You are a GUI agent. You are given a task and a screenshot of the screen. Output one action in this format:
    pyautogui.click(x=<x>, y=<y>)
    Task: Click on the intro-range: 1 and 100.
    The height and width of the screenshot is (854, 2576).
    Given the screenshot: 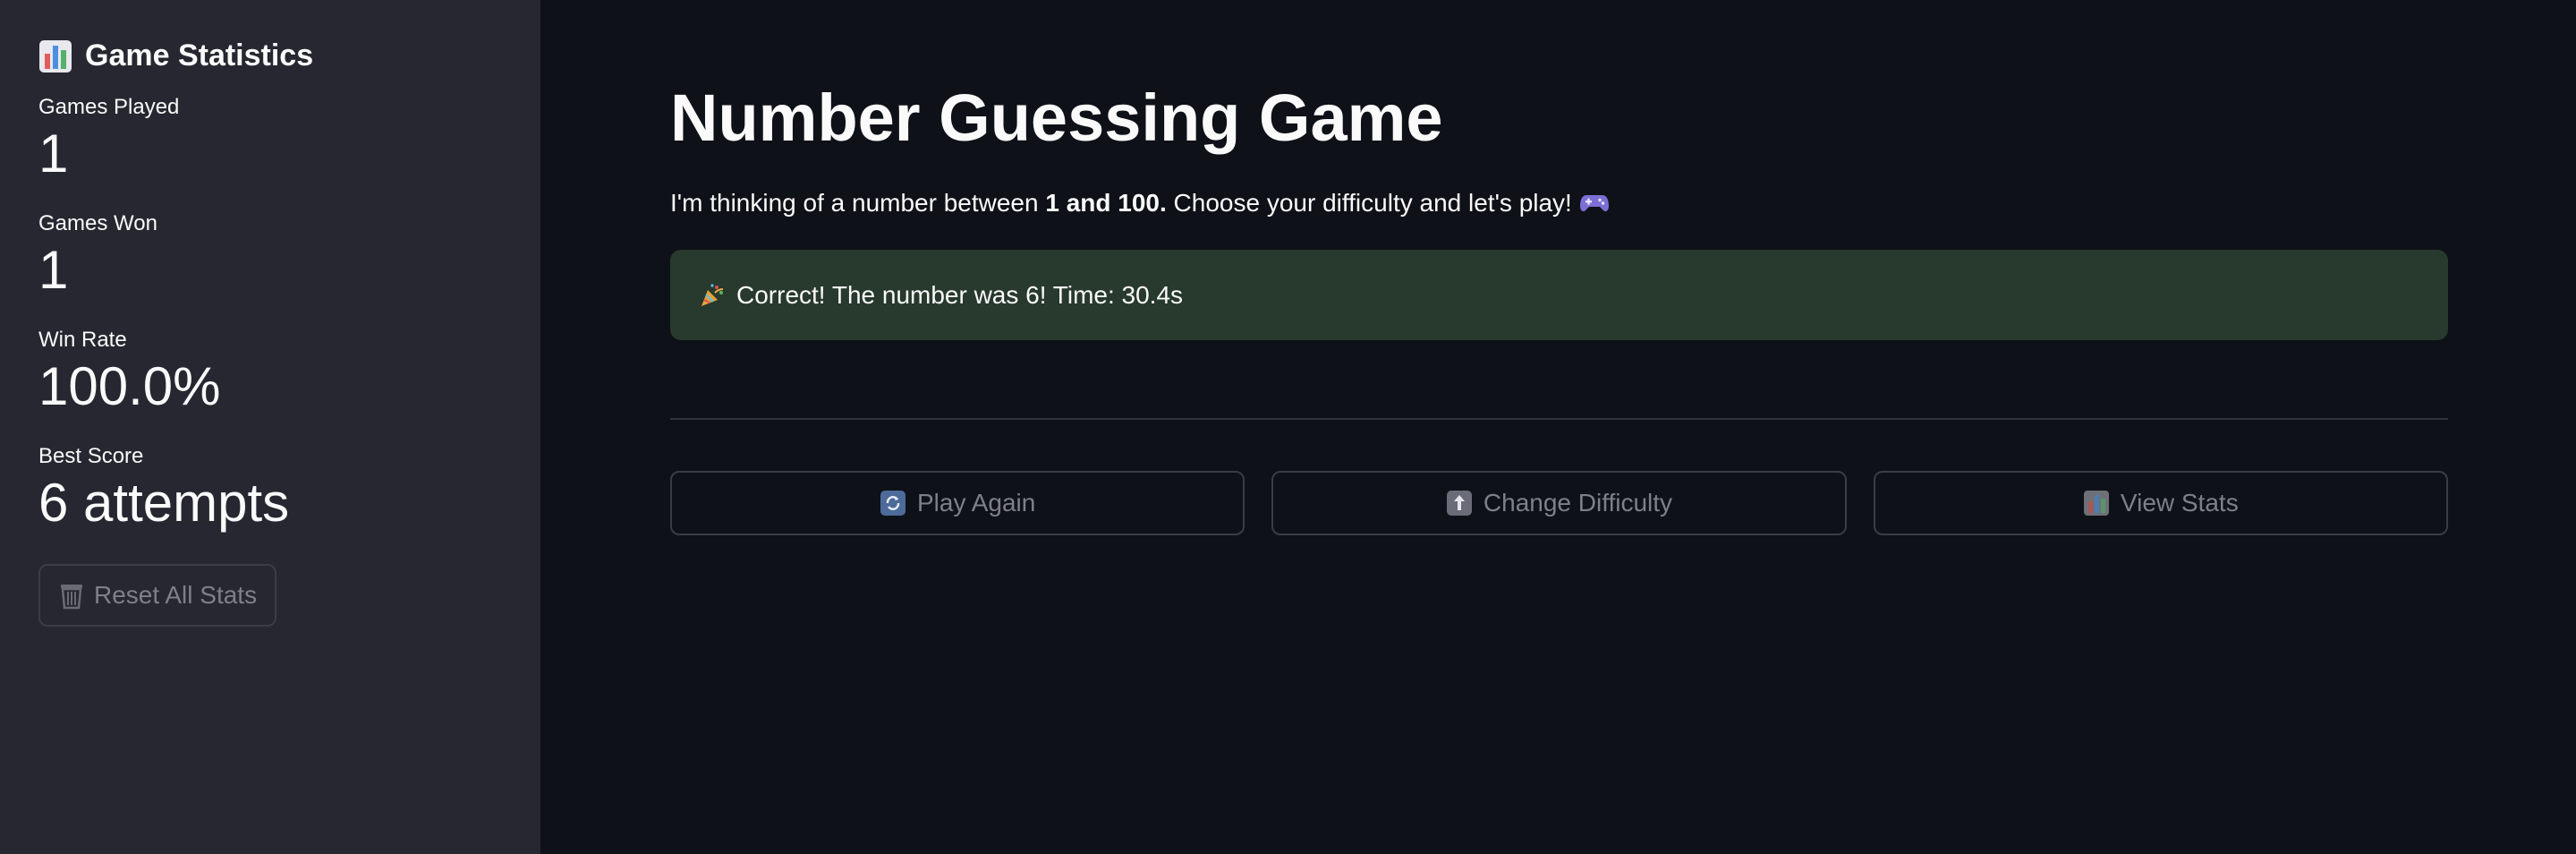 What is the action you would take?
    pyautogui.click(x=1106, y=203)
    